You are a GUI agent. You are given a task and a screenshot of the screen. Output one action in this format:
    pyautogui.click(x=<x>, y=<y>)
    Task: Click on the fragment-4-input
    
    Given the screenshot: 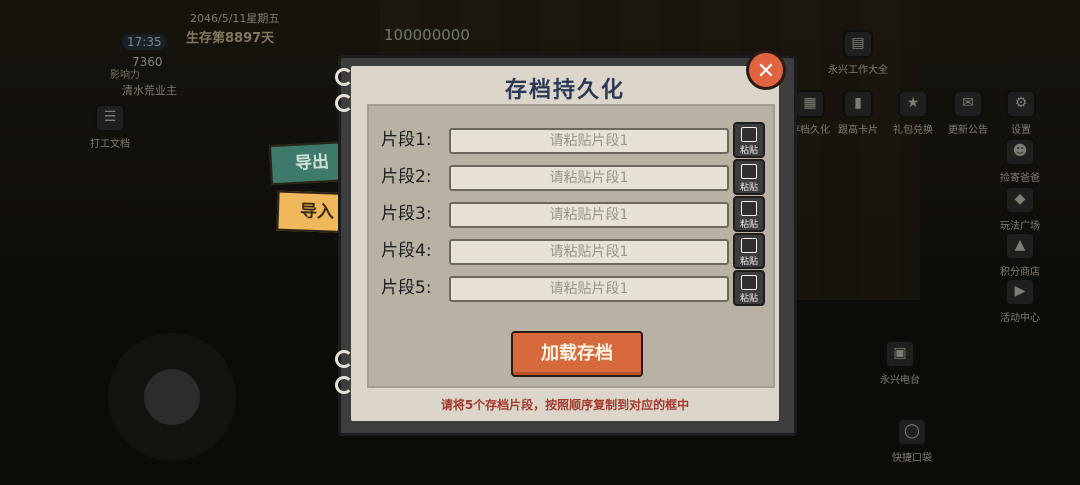 What is the action you would take?
    pyautogui.click(x=589, y=252)
    